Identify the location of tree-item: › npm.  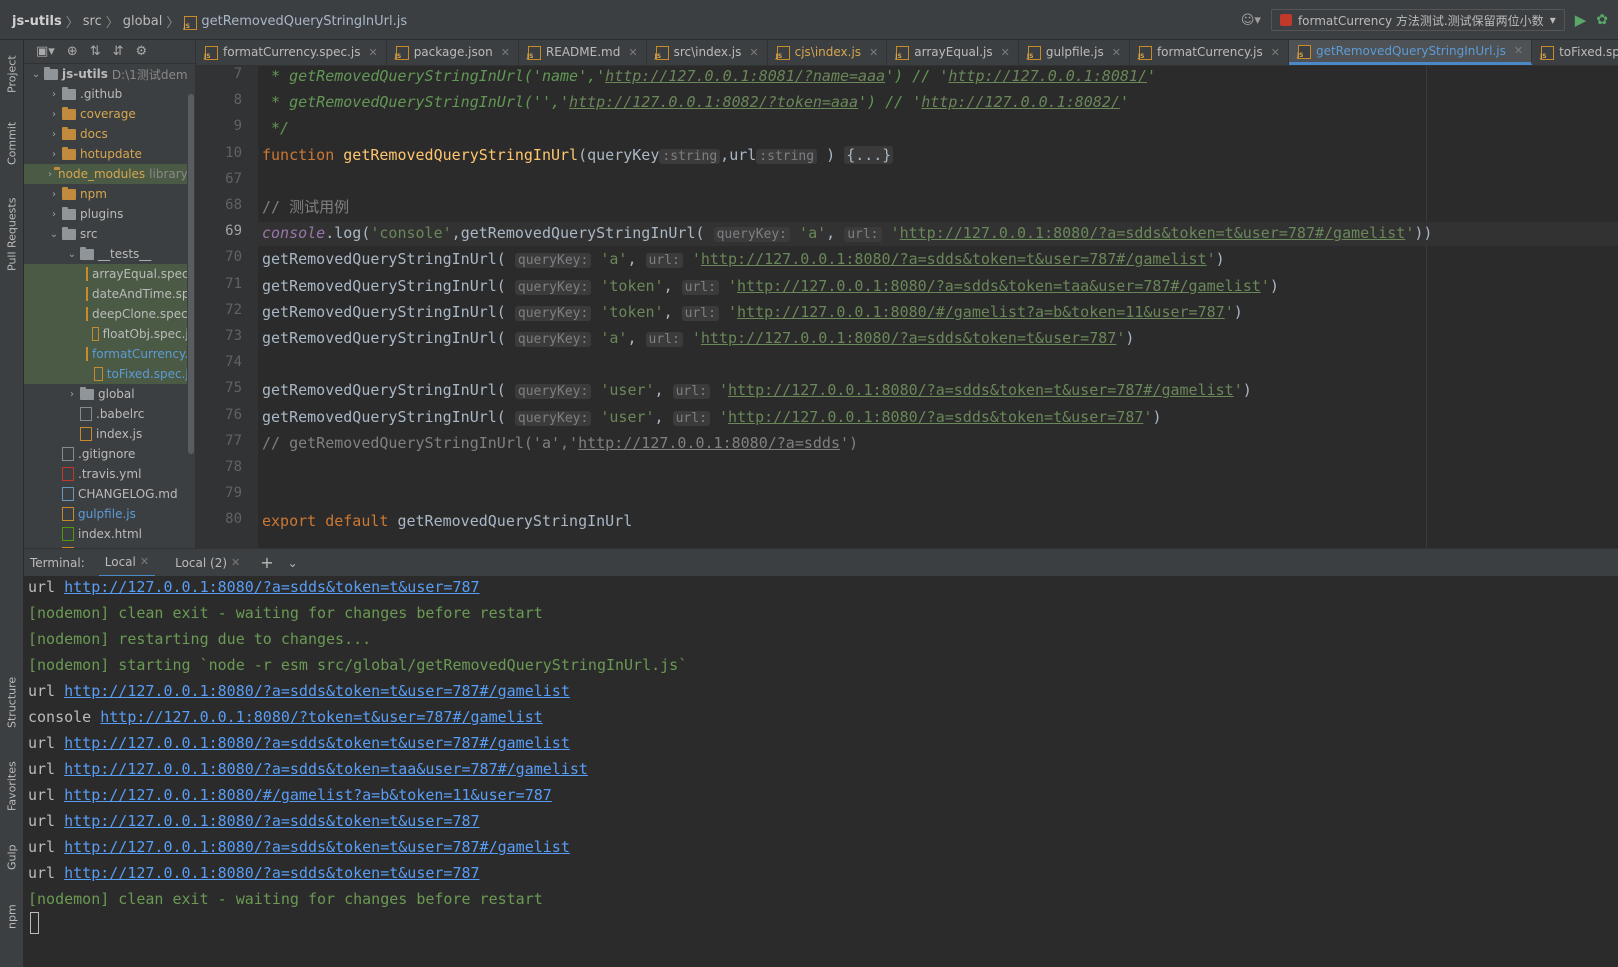
(109, 194).